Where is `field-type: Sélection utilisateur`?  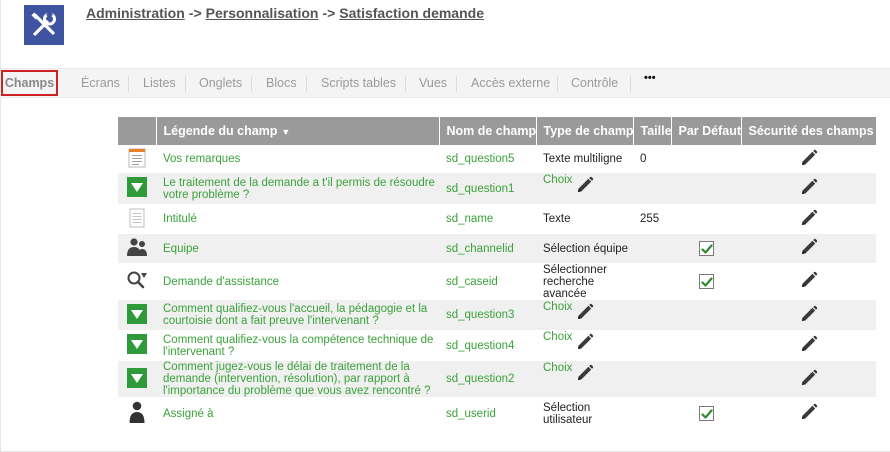 field-type: Sélection utilisateur is located at coordinates (568, 413).